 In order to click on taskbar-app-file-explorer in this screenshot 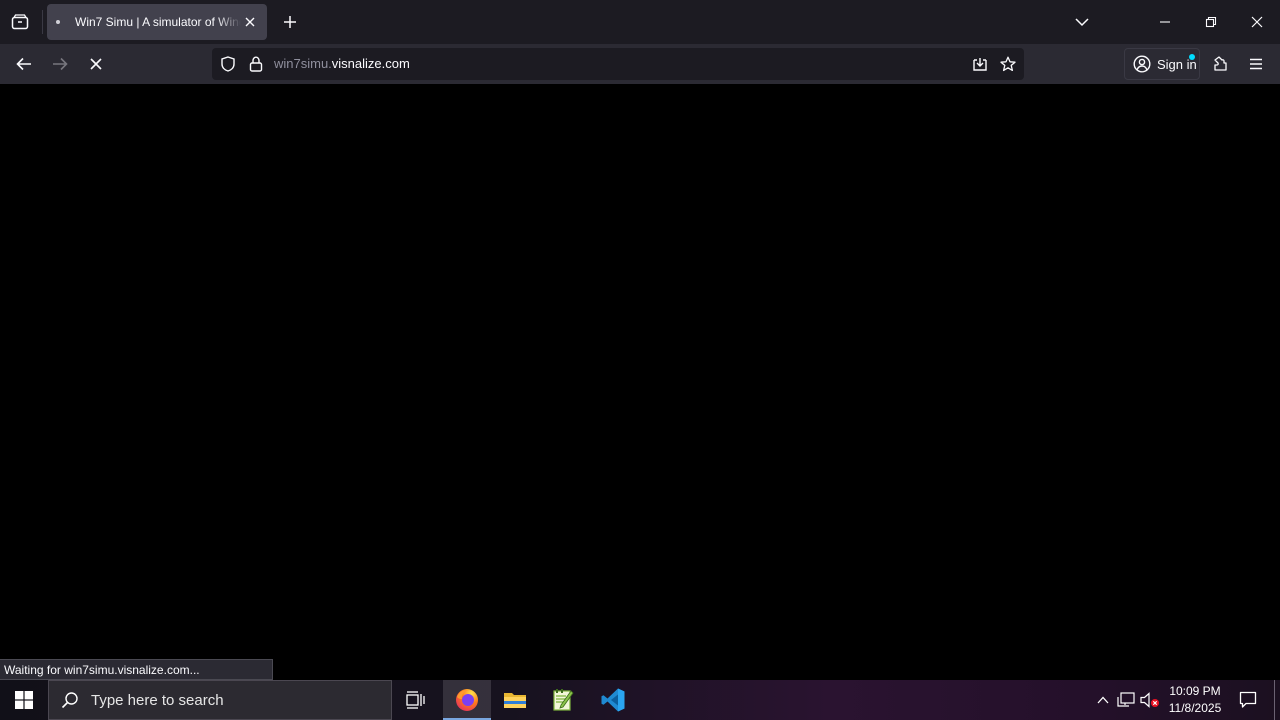, I will do `click(515, 700)`.